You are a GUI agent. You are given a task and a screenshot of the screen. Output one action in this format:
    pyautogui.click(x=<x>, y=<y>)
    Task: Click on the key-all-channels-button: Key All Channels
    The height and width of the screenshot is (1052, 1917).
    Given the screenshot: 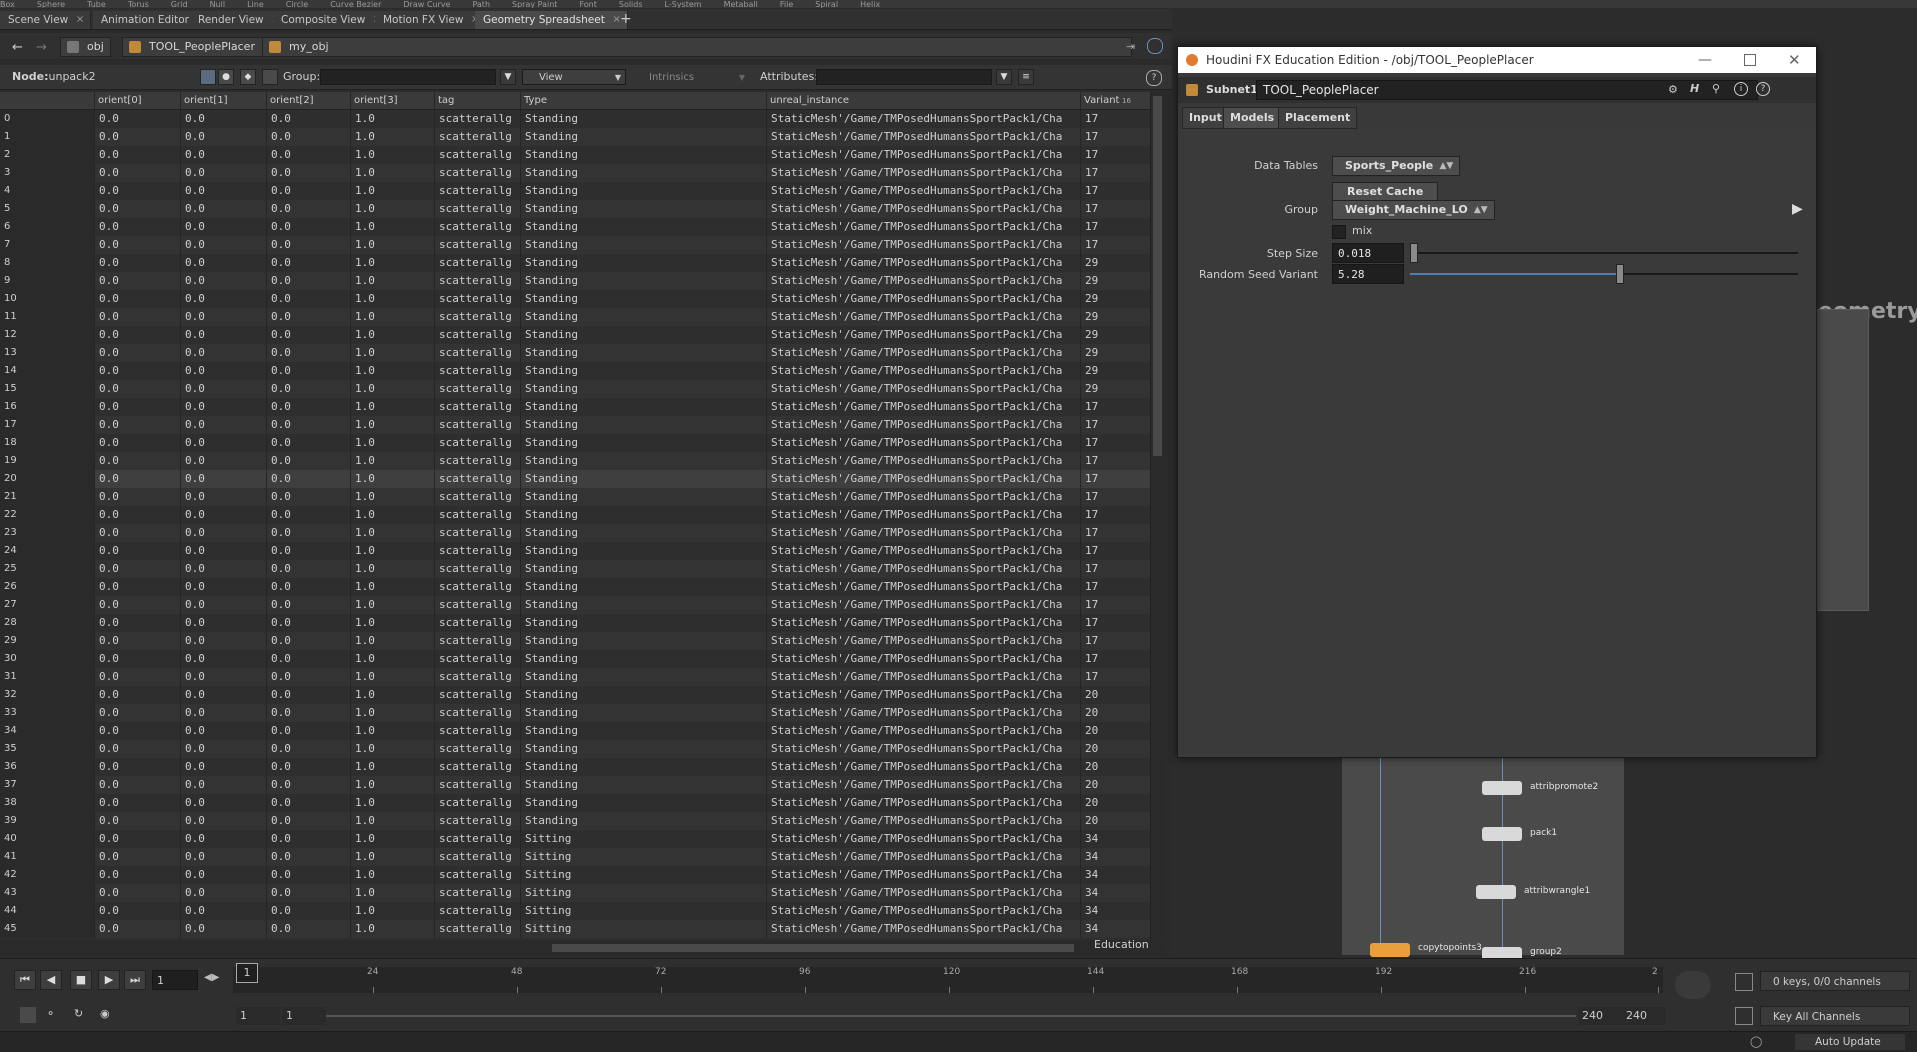 What is the action you would take?
    pyautogui.click(x=1835, y=1016)
    